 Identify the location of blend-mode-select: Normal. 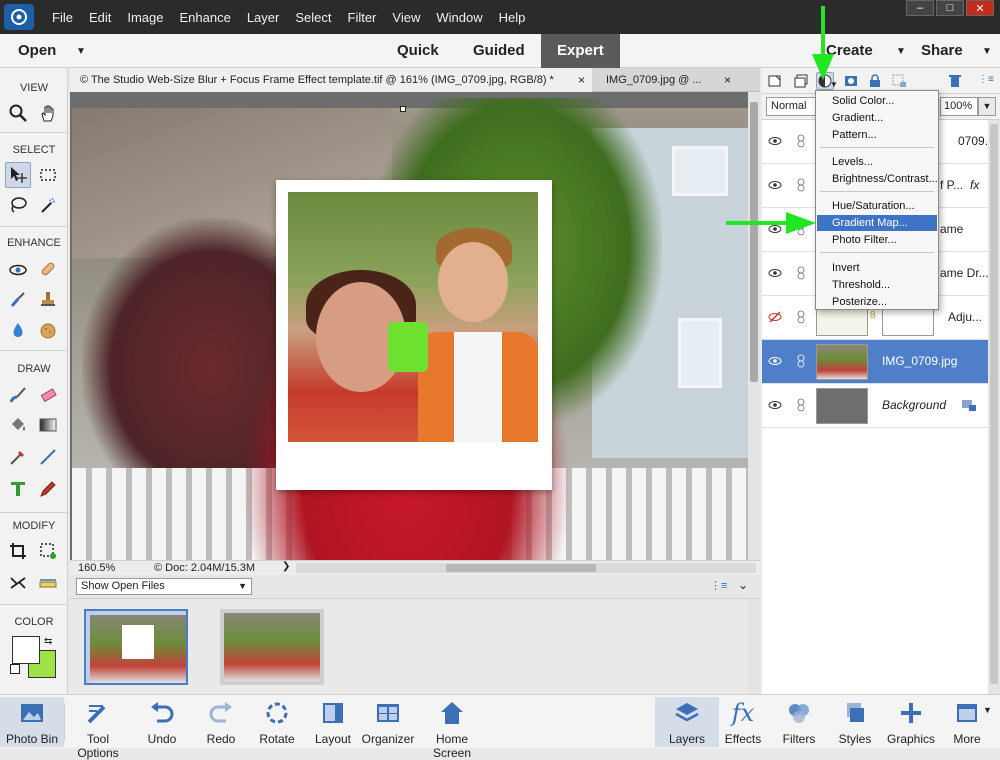
(791, 106).